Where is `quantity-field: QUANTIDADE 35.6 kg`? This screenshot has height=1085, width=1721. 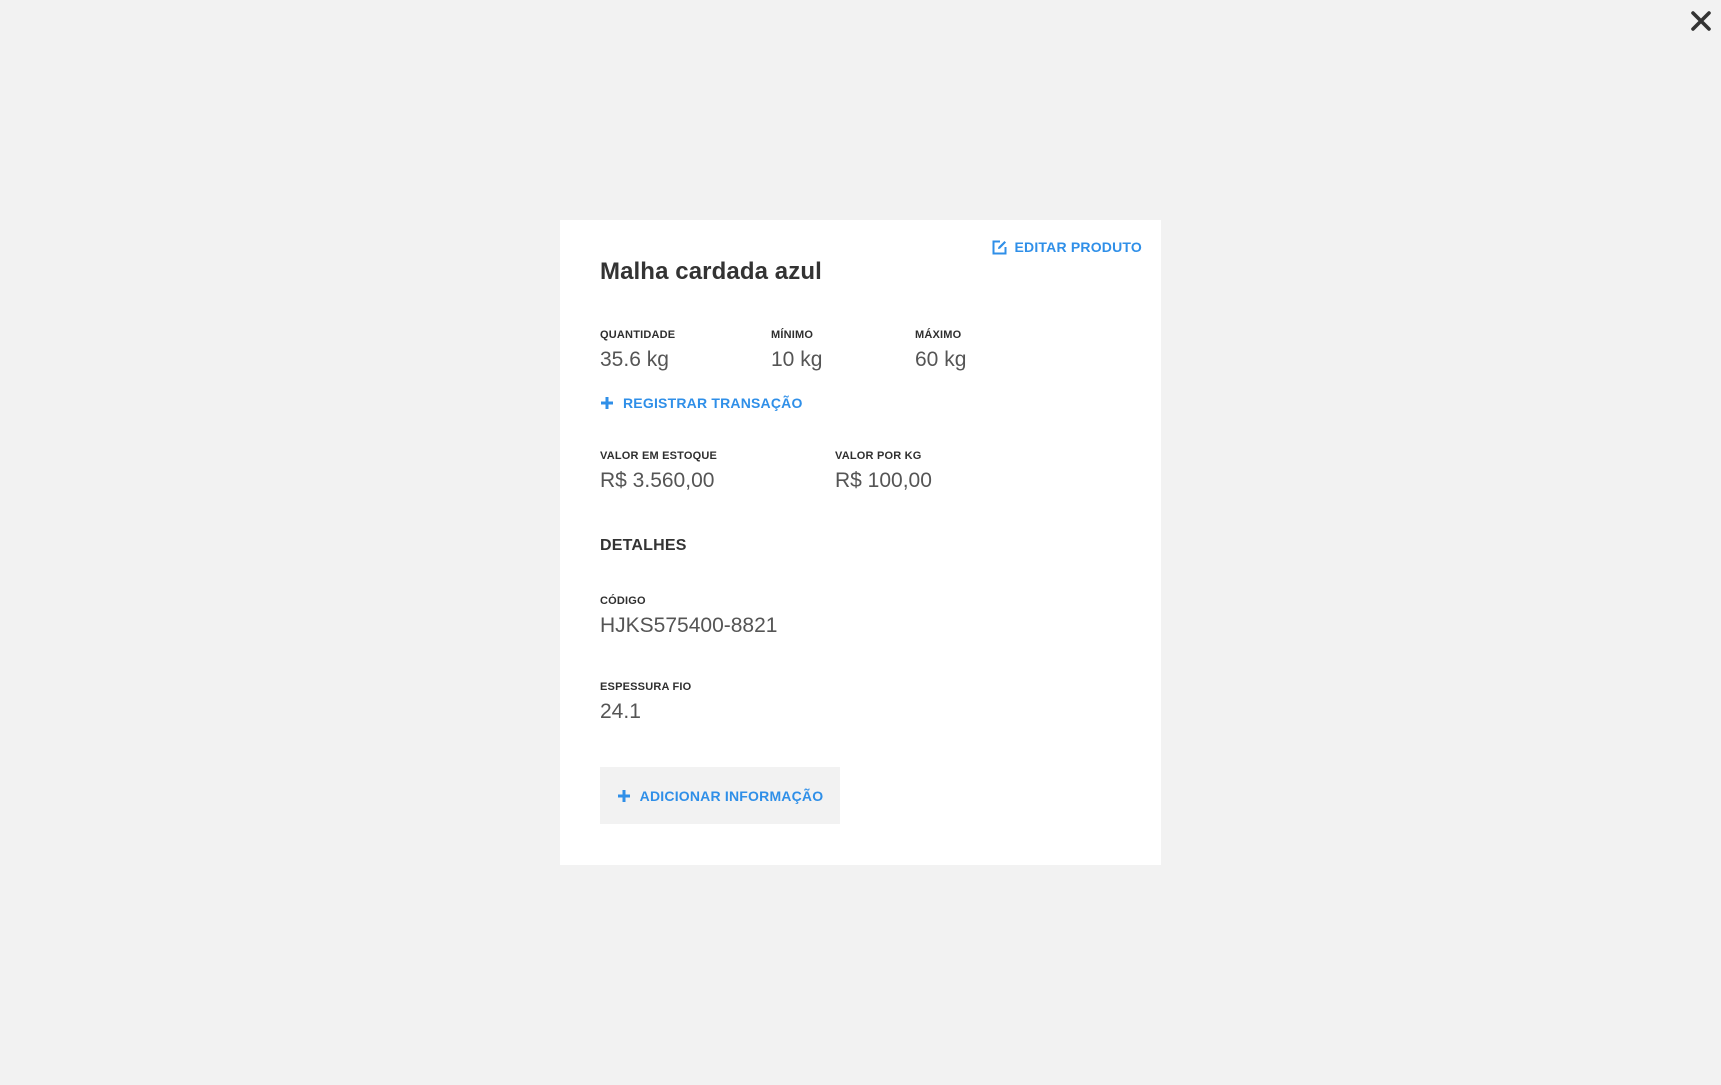 quantity-field: QUANTIDADE 35.6 kg is located at coordinates (637, 350).